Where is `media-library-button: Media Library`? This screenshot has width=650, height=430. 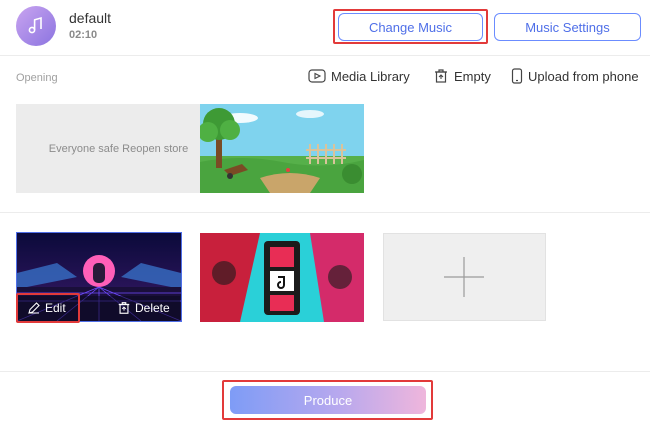
media-library-button: Media Library is located at coordinates (359, 76).